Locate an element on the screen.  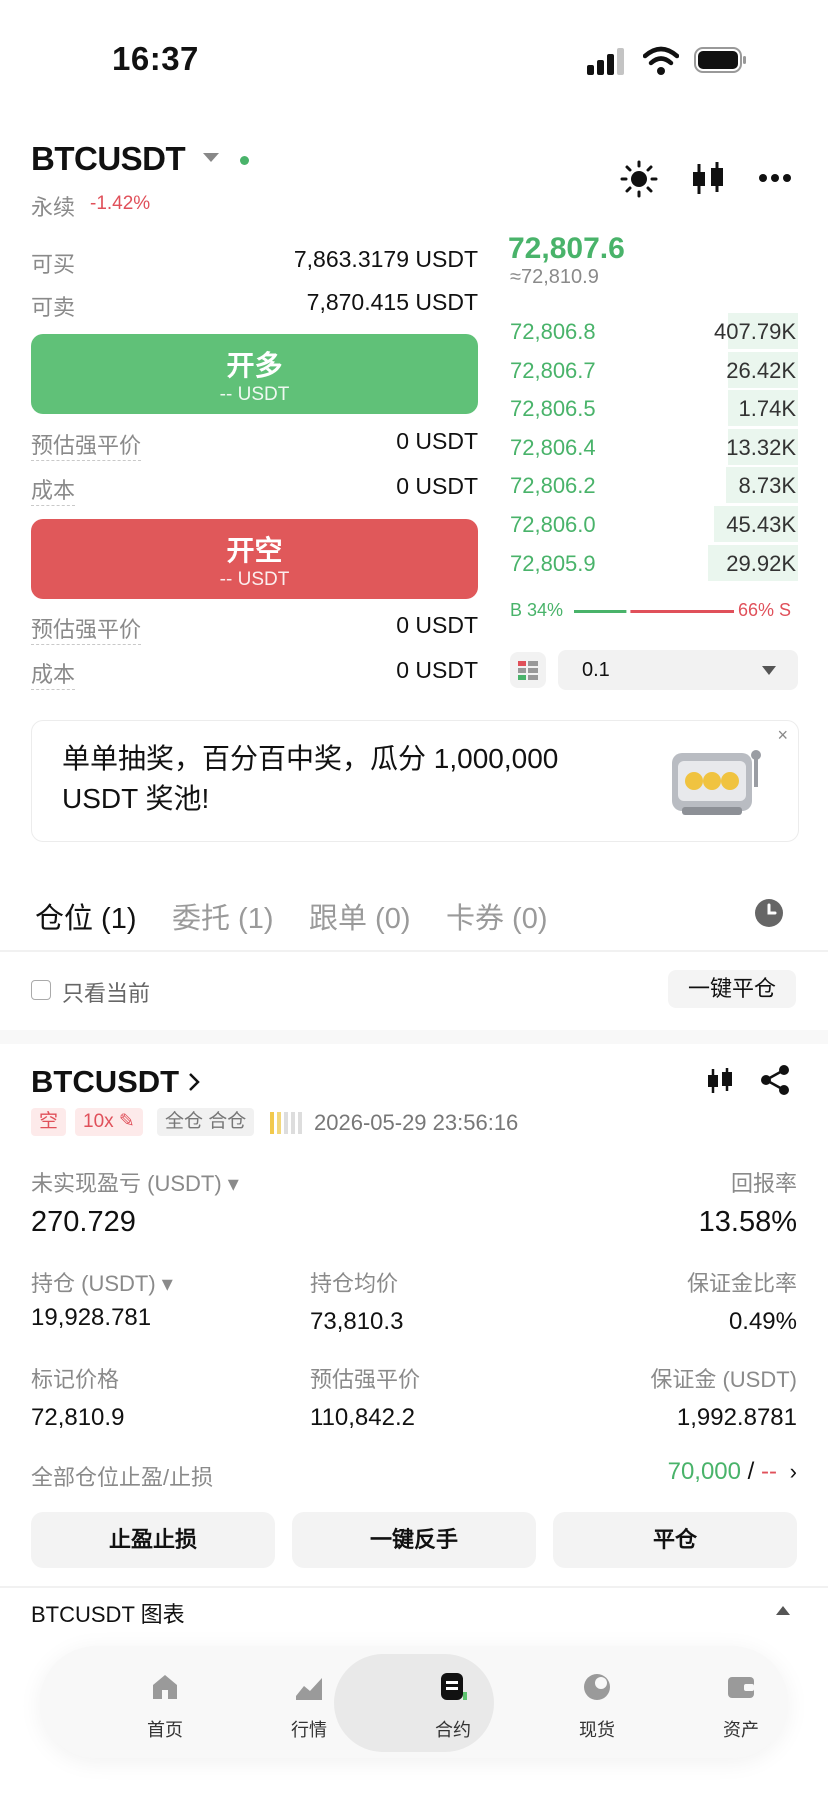
buy-sell-ratio-bar is located at coordinates (654, 611).